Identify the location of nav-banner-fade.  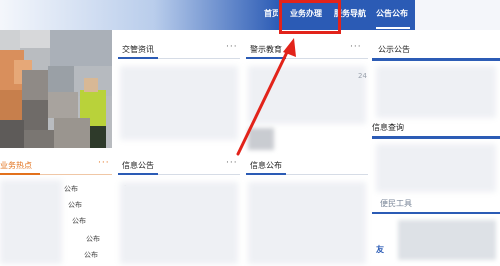
(140, 15).